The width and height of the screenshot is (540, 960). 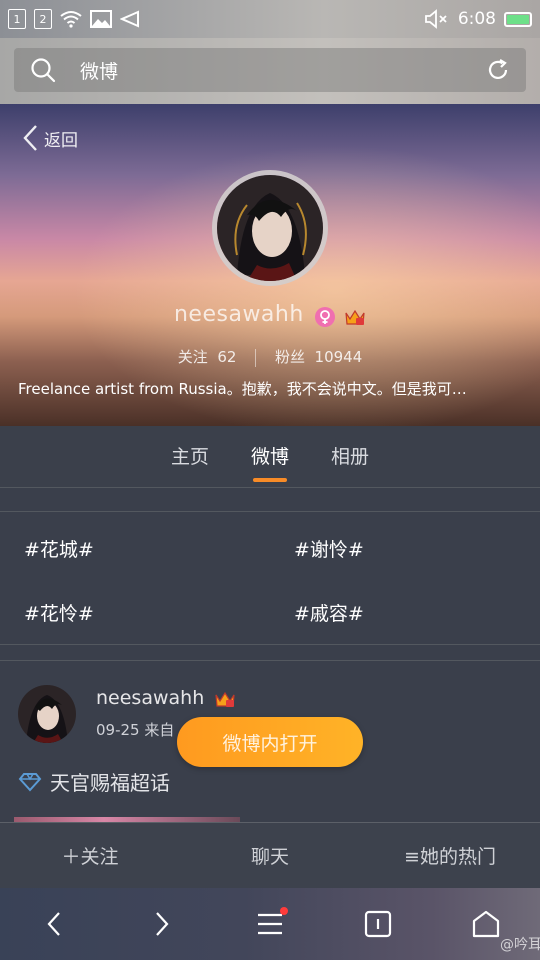 What do you see at coordinates (270, 500) in the screenshot?
I see `divider-strip` at bounding box center [270, 500].